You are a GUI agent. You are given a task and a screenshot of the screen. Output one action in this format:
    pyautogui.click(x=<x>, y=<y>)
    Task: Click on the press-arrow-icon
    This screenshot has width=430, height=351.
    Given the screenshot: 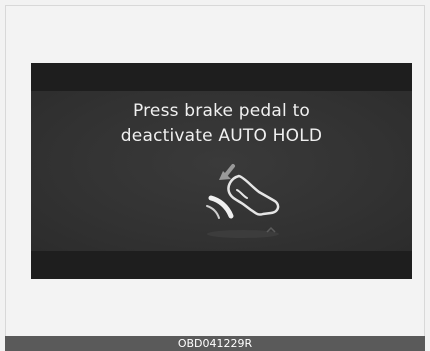 What is the action you would take?
    pyautogui.click(x=227, y=172)
    